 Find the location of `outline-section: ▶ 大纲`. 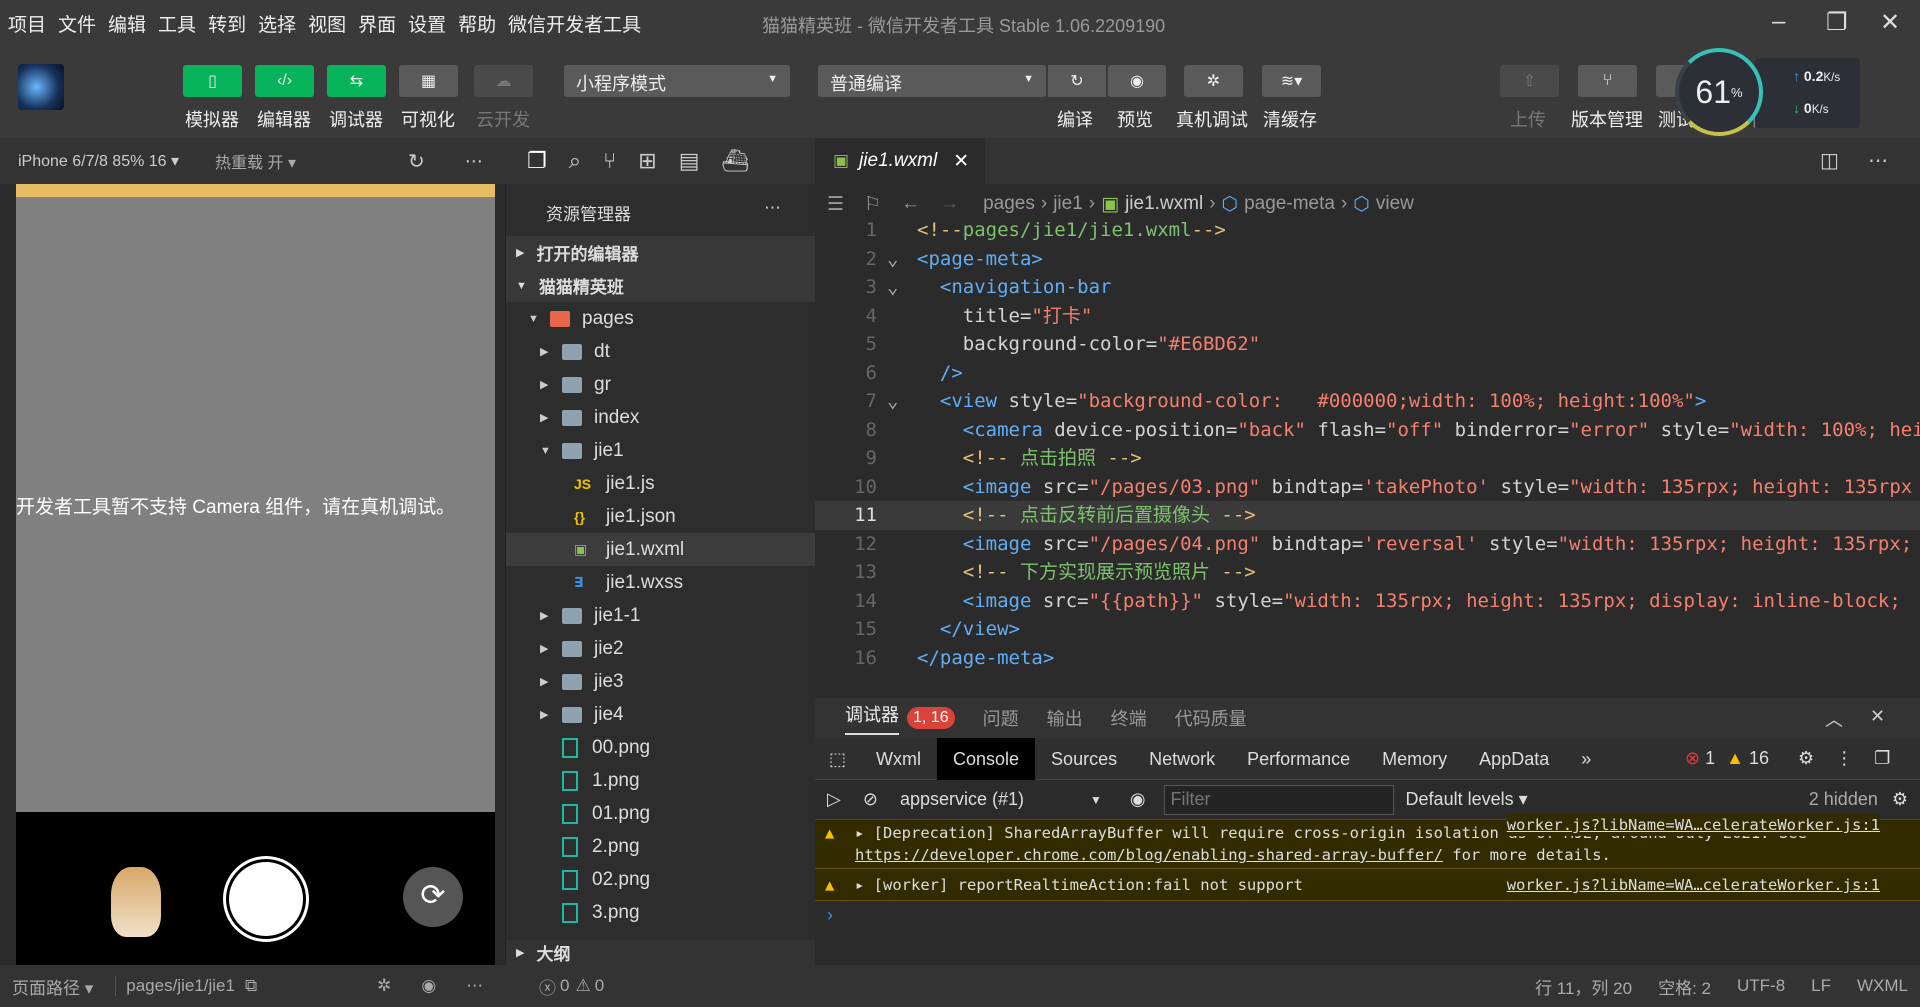

outline-section: ▶ 大纲 is located at coordinates (661, 952).